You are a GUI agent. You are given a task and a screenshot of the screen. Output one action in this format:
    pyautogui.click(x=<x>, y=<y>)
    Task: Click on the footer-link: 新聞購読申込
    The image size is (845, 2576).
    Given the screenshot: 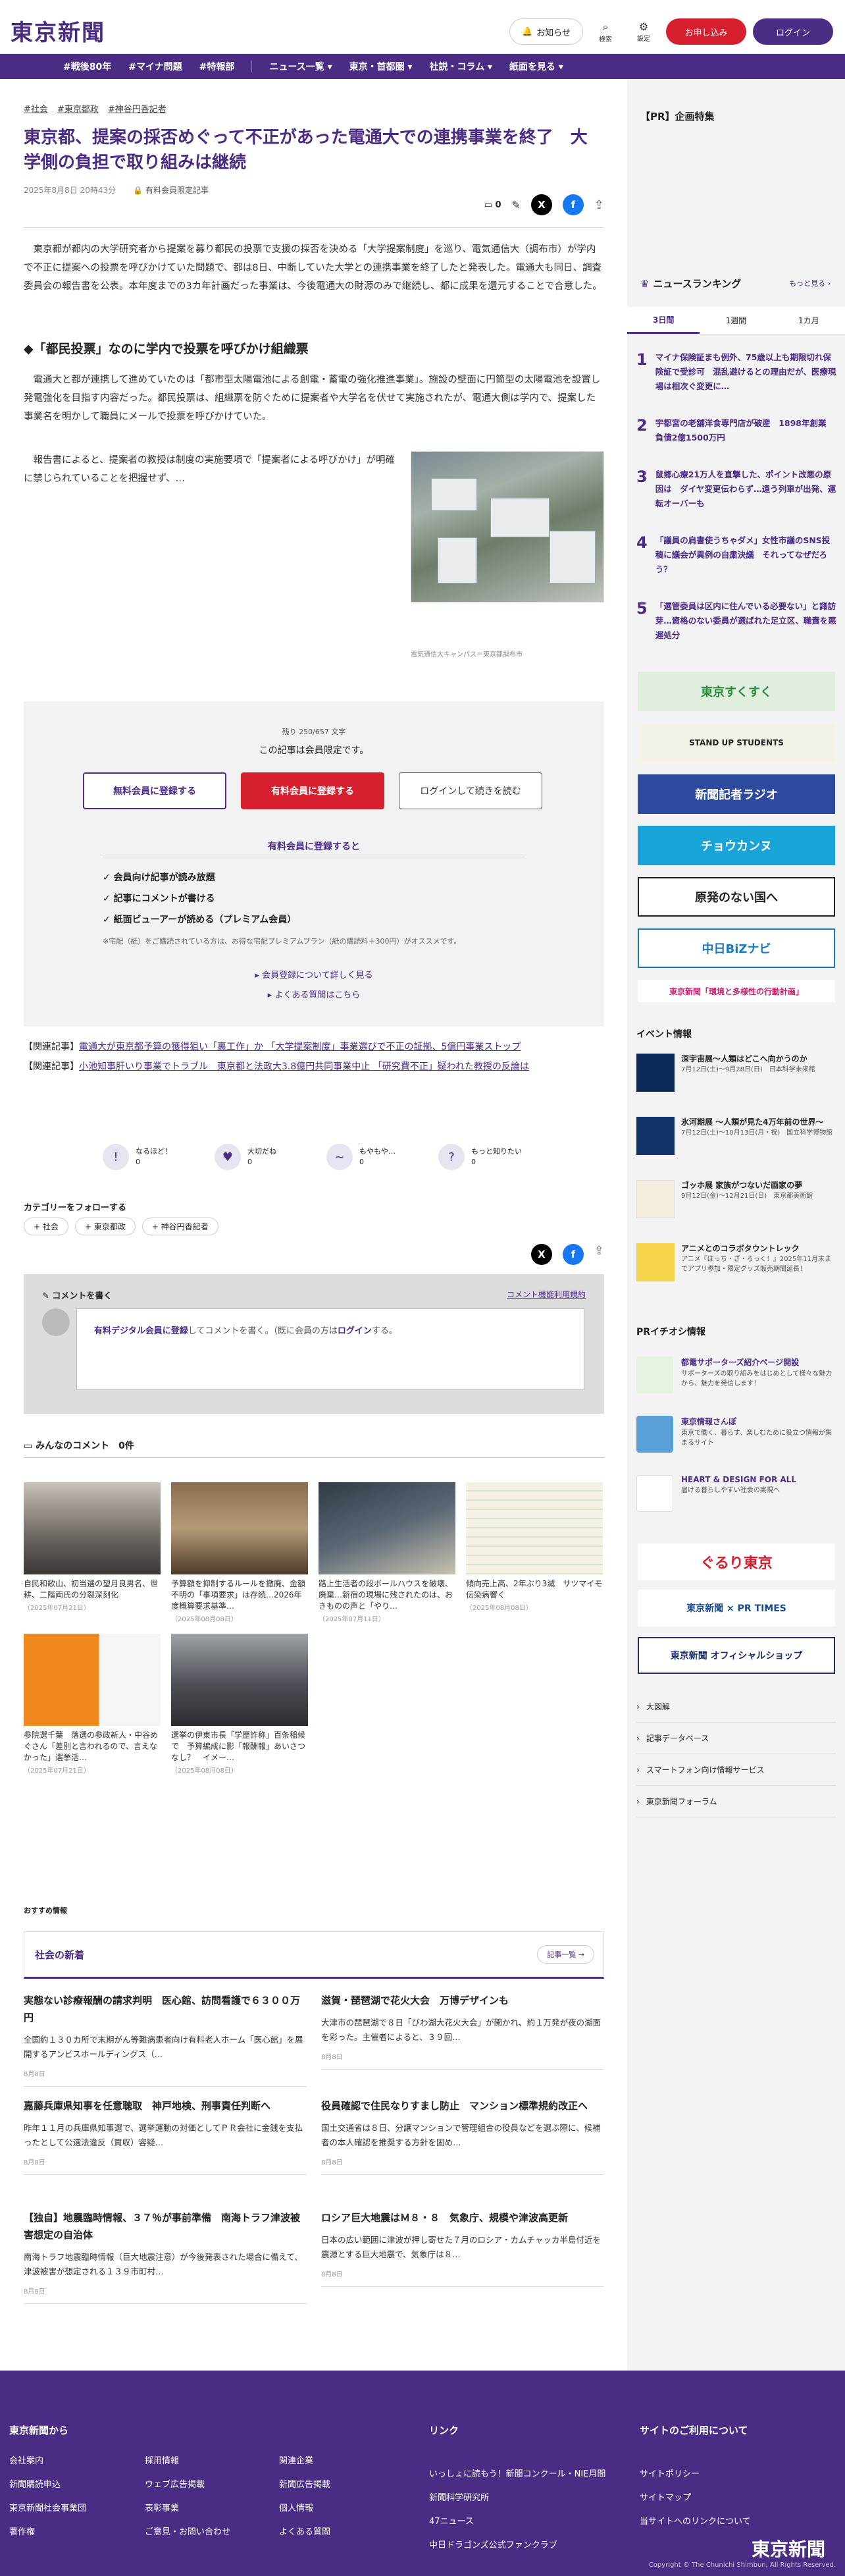 What is the action you would take?
    pyautogui.click(x=48, y=2485)
    